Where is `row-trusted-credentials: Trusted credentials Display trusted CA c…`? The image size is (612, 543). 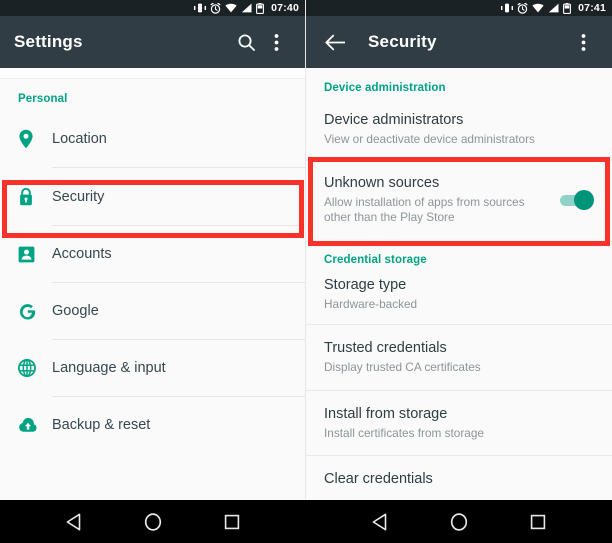 row-trusted-credentials: Trusted credentials Display trusted CA c… is located at coordinates (459, 357).